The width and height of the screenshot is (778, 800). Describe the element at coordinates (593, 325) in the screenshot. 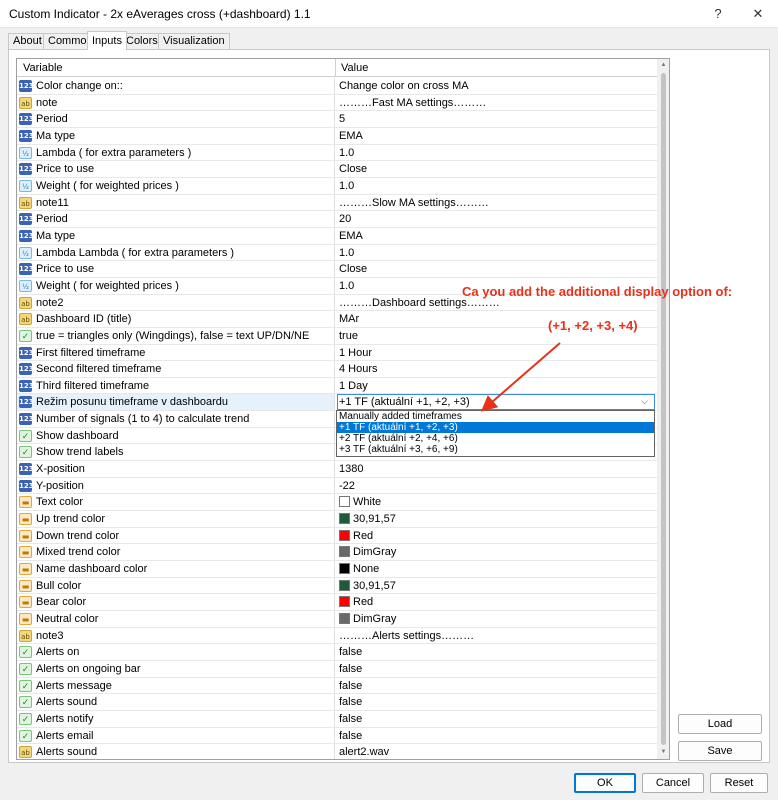

I see `annotation-options: (+1, +2, +3, +4)` at that location.